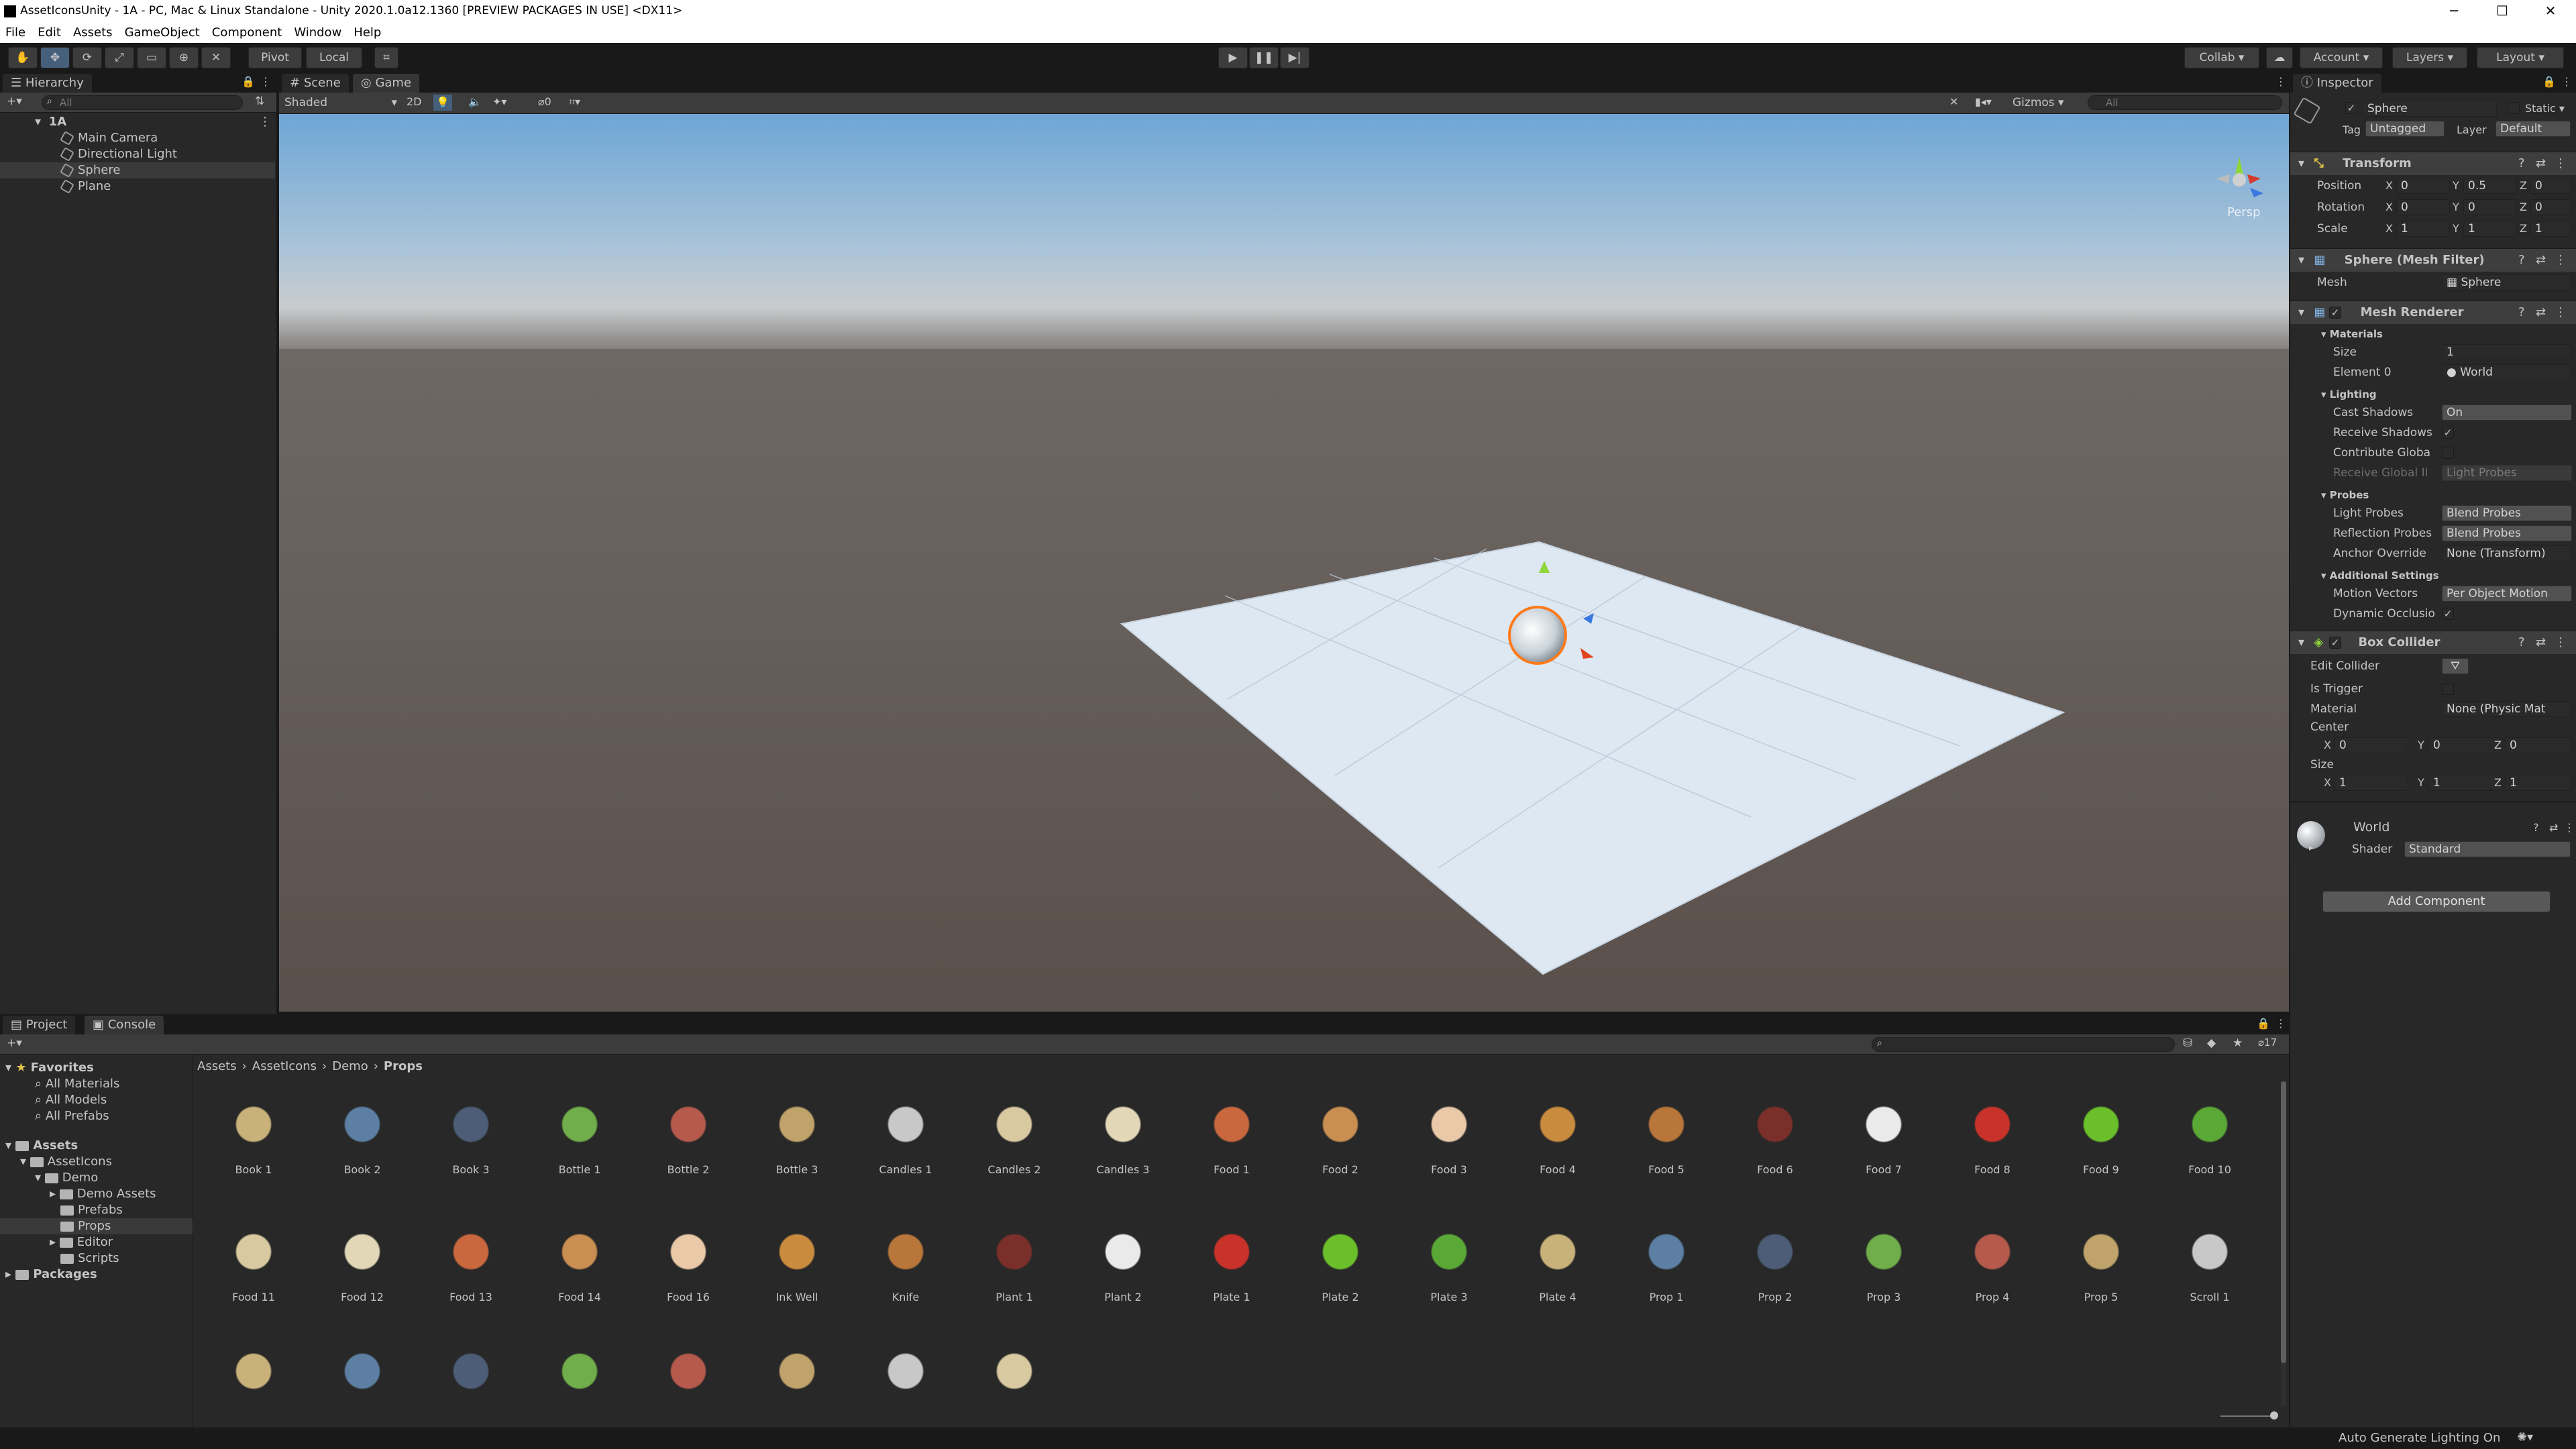 The image size is (2576, 1449). I want to click on rotation-x-field: 0, so click(2423, 207).